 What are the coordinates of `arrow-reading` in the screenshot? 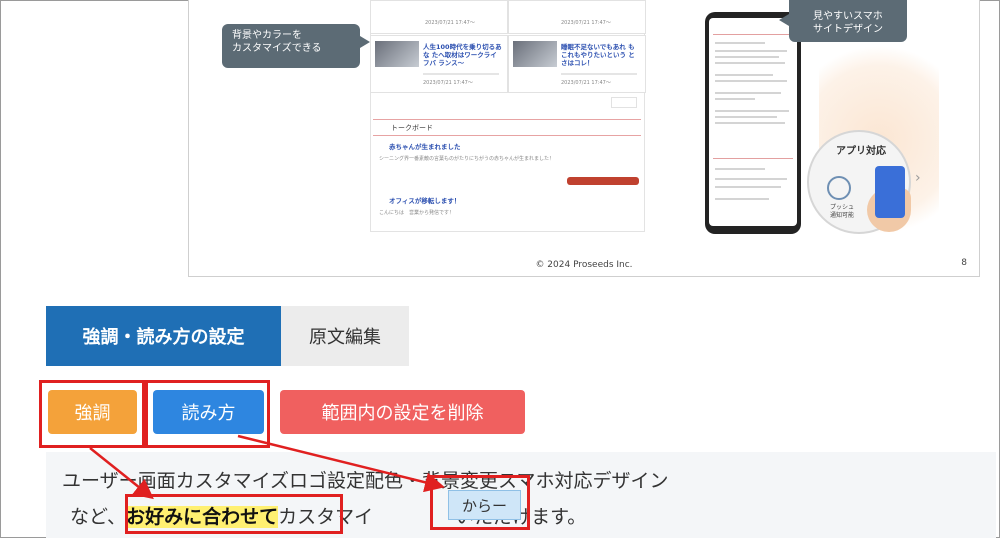 It's located at (341, 463).